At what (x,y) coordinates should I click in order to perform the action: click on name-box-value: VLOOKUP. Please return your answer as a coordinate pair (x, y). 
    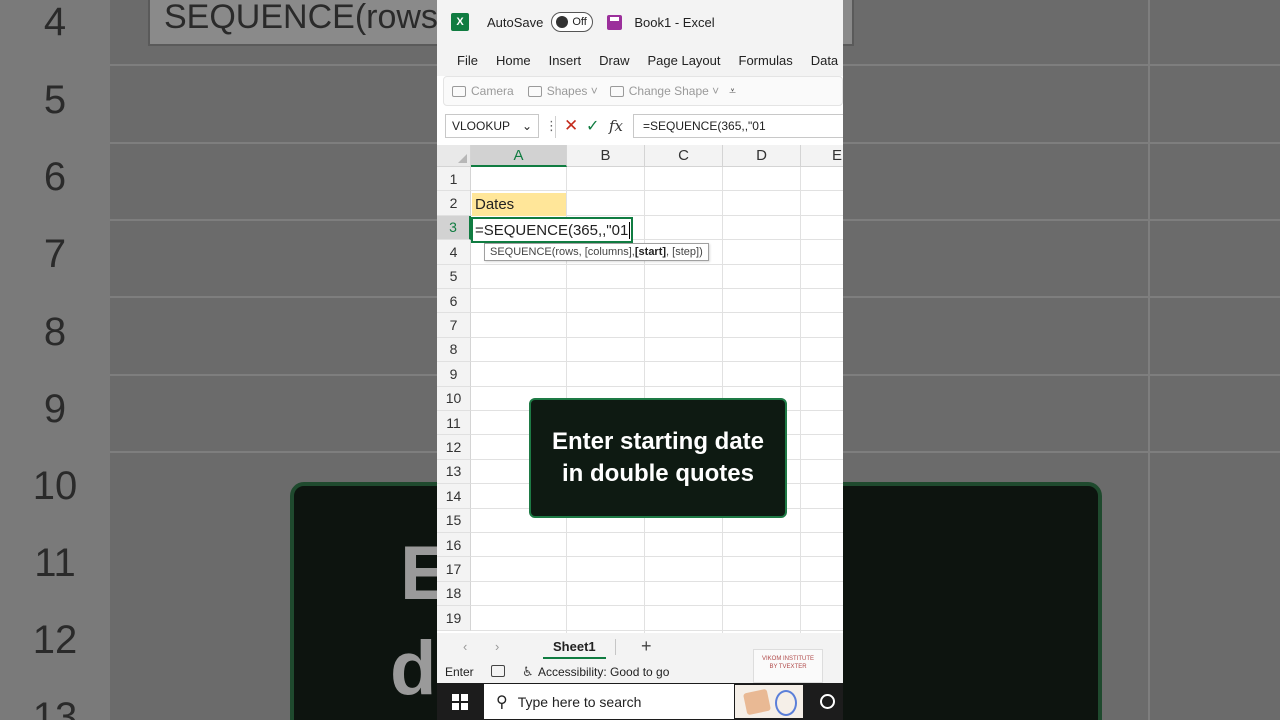
    Looking at the image, I should click on (481, 126).